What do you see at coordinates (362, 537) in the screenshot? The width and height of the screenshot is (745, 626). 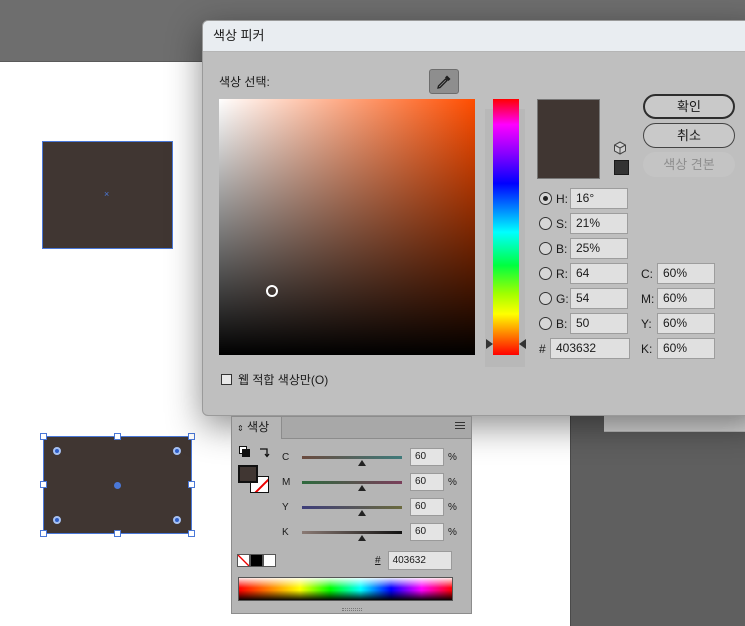 I see `black-slider-thumb` at bounding box center [362, 537].